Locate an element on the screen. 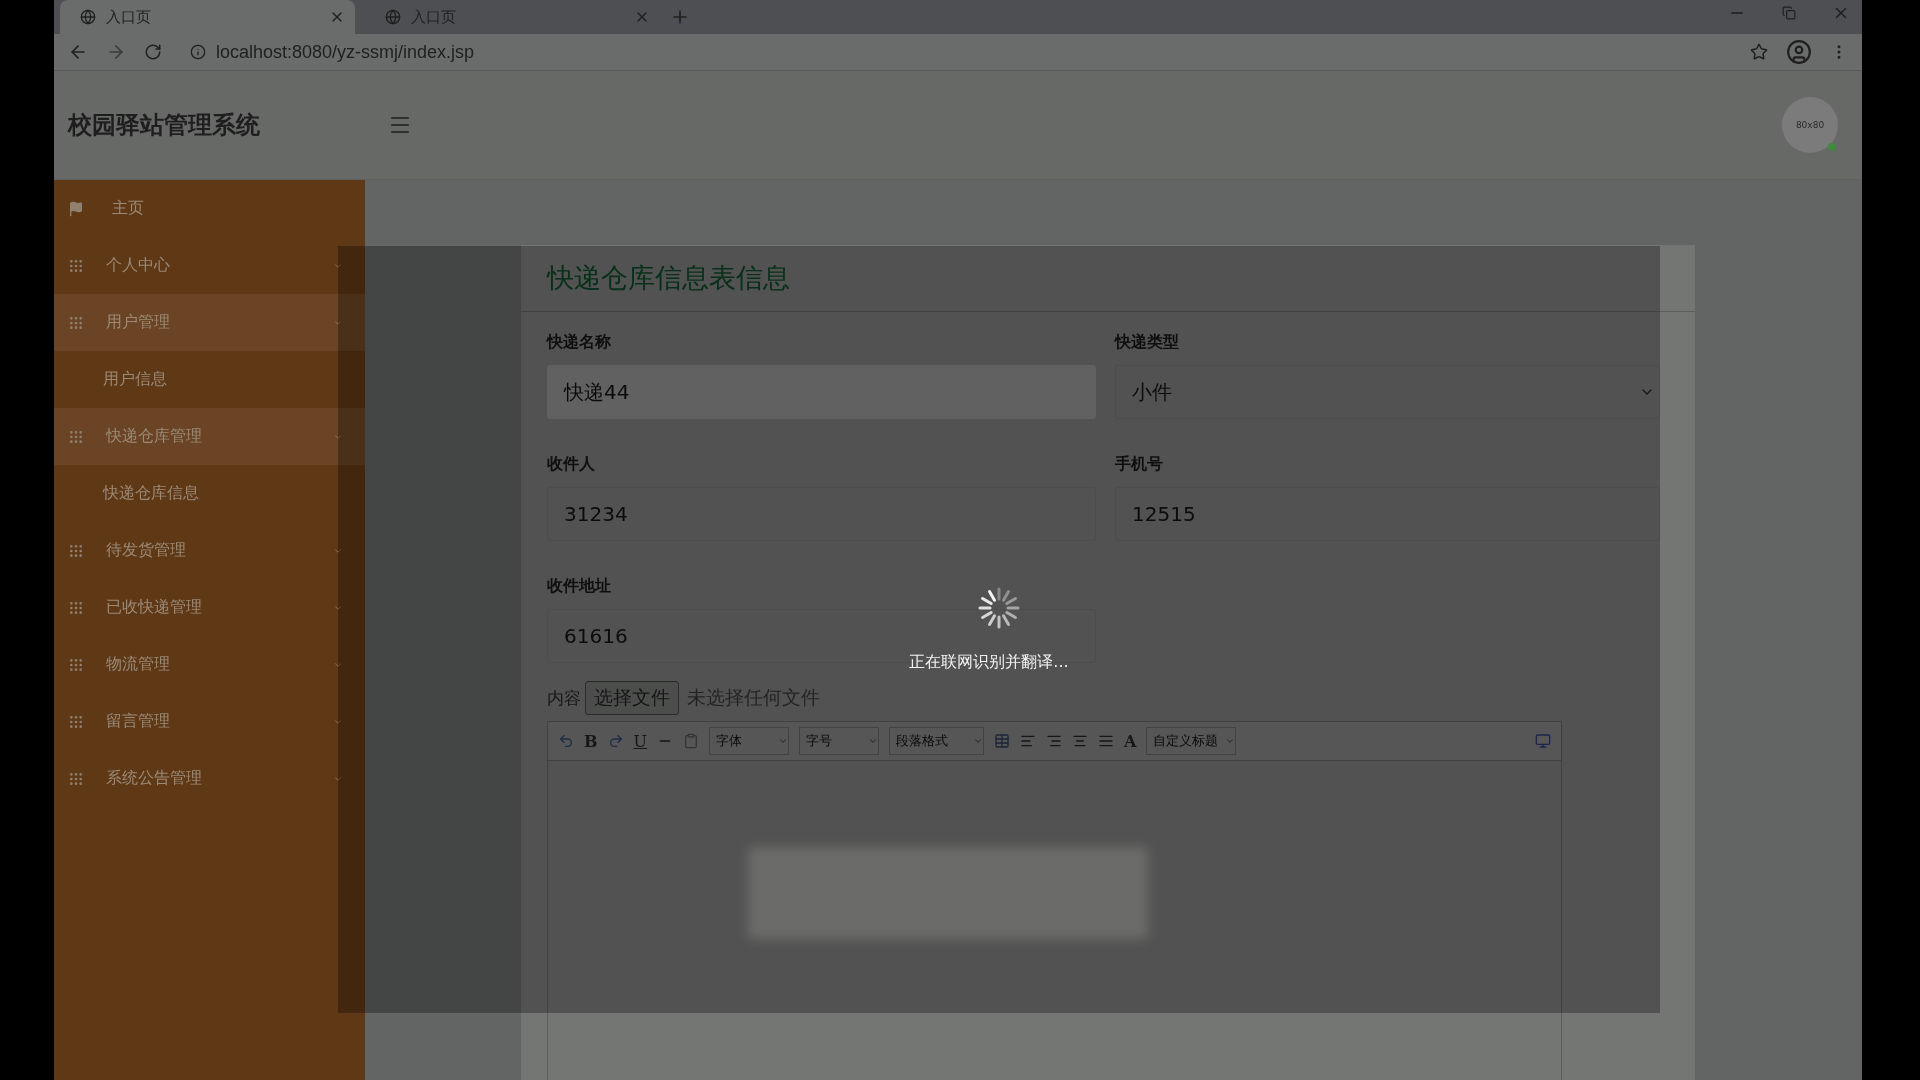 The width and height of the screenshot is (1920, 1080). sidebar-item: 留言管理 is located at coordinates (209, 721).